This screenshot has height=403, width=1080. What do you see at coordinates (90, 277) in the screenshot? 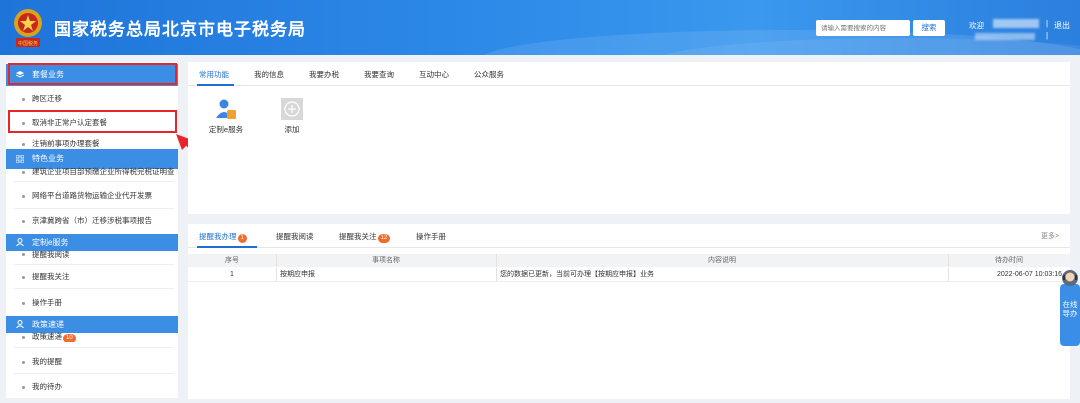
I see `sidebar-item-remind-follow: 提醒我关注` at bounding box center [90, 277].